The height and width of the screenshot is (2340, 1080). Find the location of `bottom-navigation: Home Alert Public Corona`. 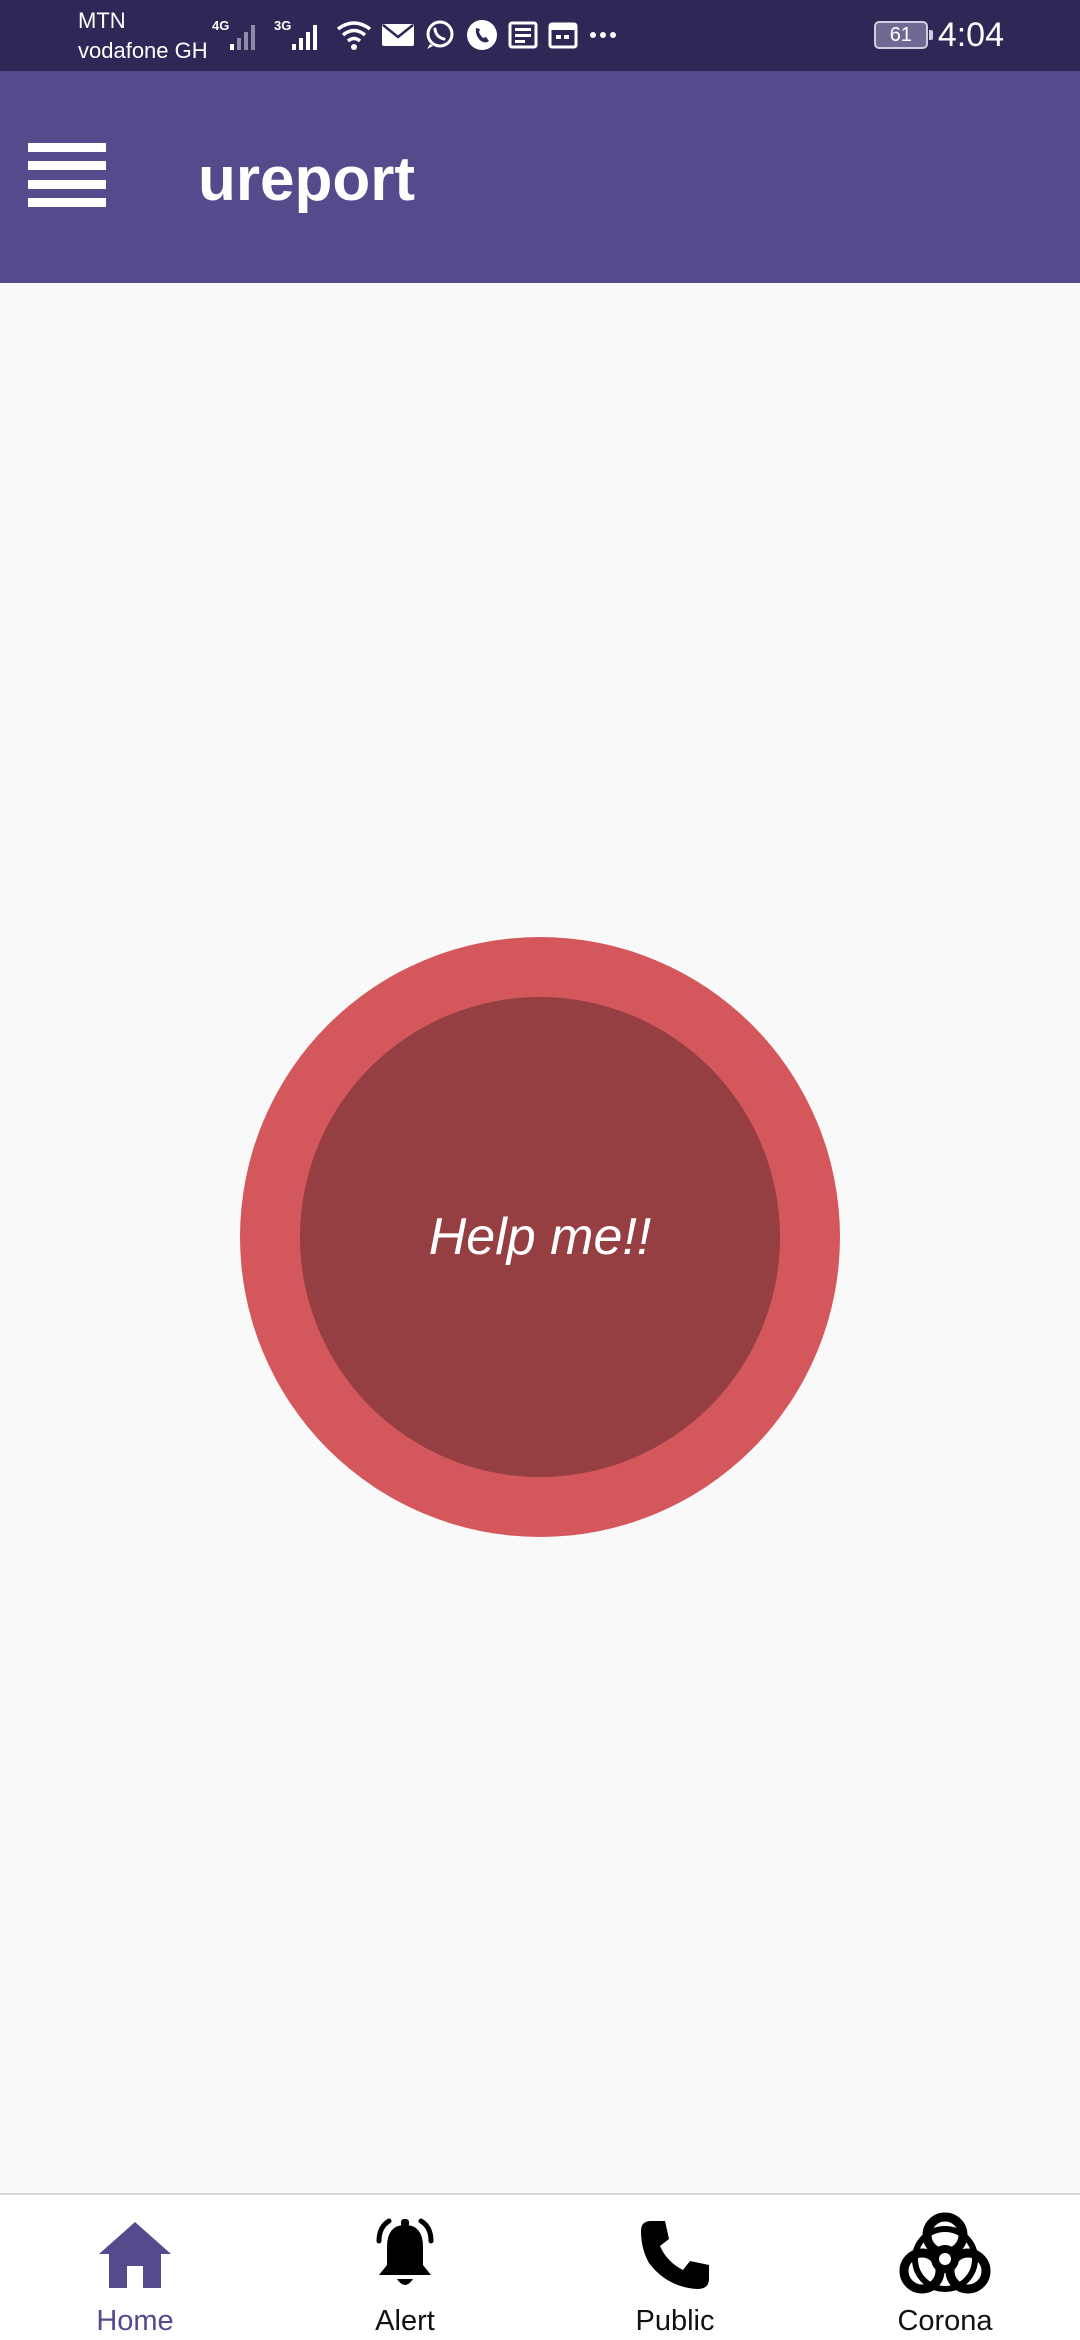

bottom-navigation: Home Alert Public Corona is located at coordinates (540, 2266).